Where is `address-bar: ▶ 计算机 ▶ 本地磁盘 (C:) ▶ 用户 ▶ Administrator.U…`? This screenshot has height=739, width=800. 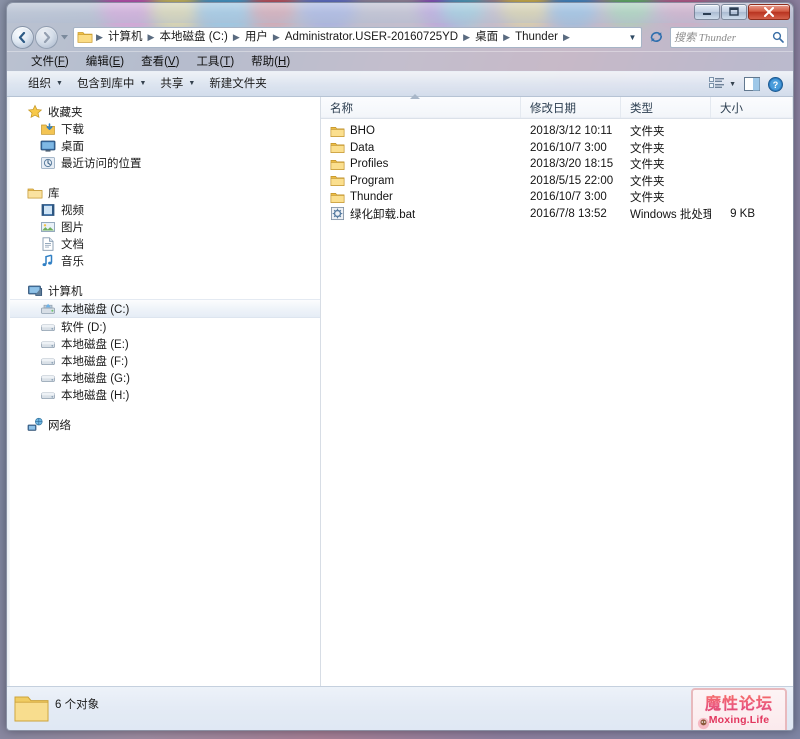 address-bar: ▶ 计算机 ▶ 本地磁盘 (C:) ▶ 用户 ▶ Administrator.U… is located at coordinates (357, 37).